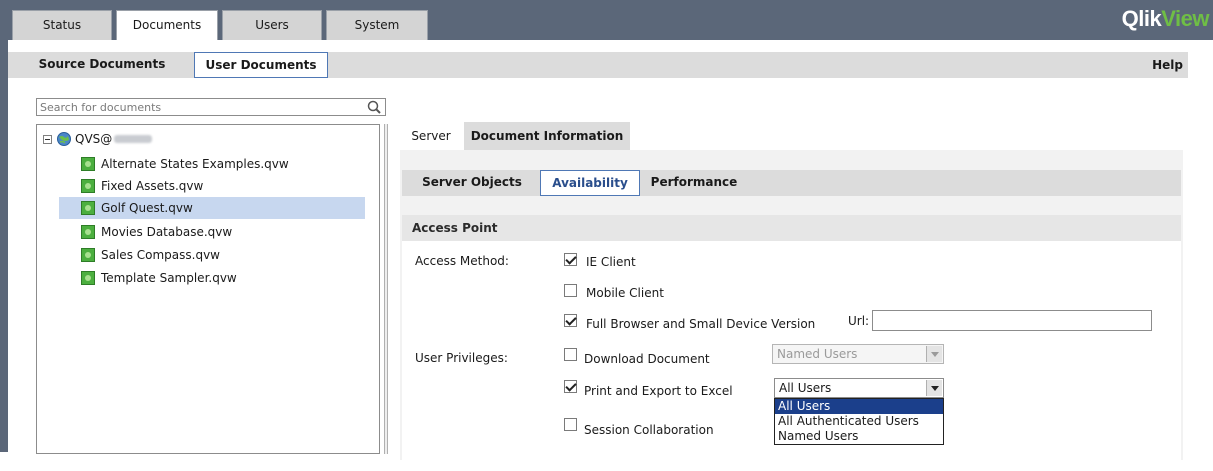 The width and height of the screenshot is (1213, 471). I want to click on ie-client-label: IE Client, so click(611, 262).